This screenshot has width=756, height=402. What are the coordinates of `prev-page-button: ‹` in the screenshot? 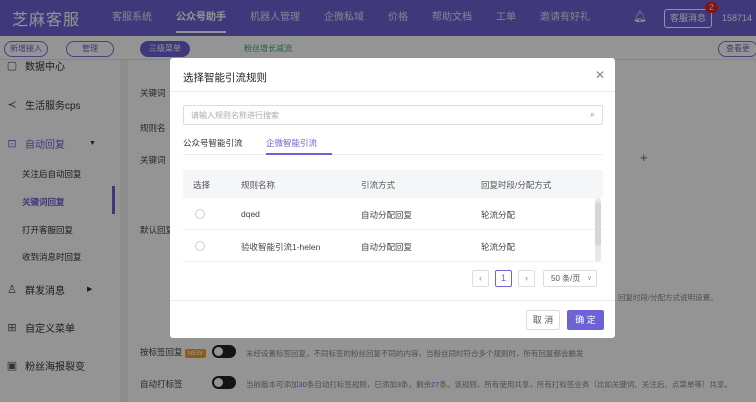 It's located at (480, 278).